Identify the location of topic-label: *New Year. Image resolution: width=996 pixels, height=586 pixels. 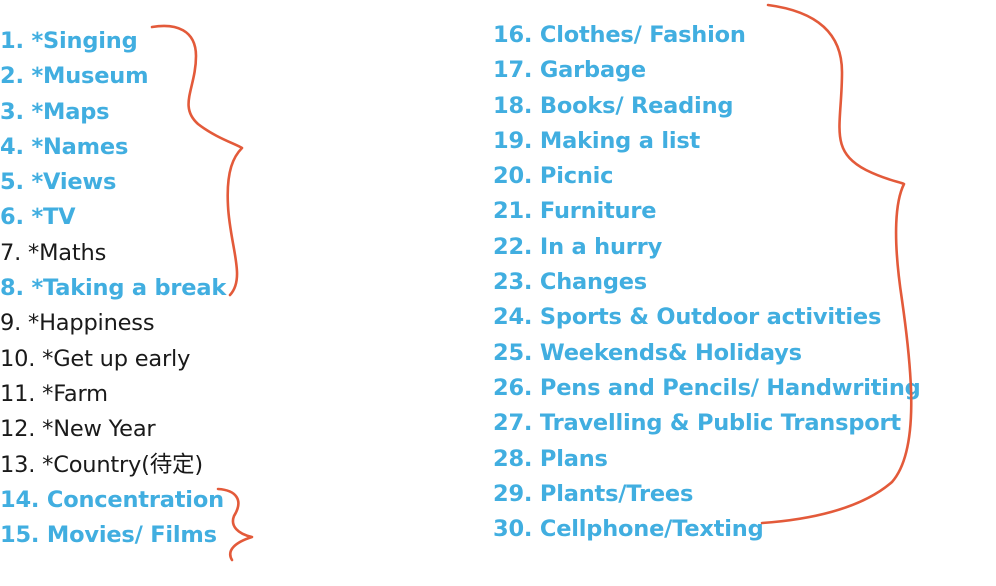
(99, 429).